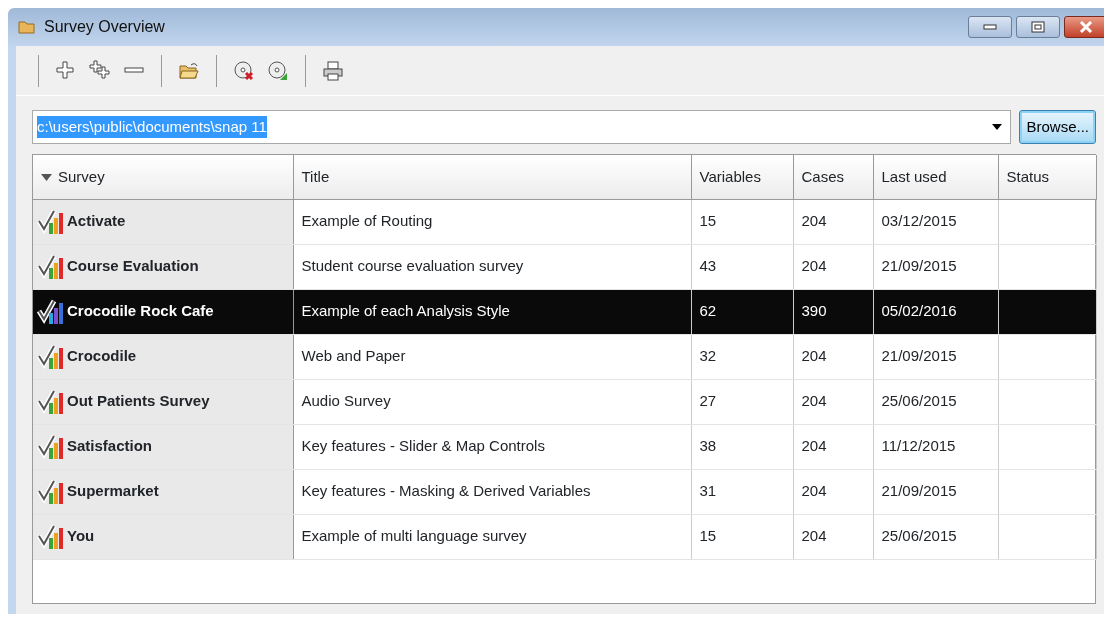  What do you see at coordinates (935, 311) in the screenshot?
I see `table-cell: 05/02/2016` at bounding box center [935, 311].